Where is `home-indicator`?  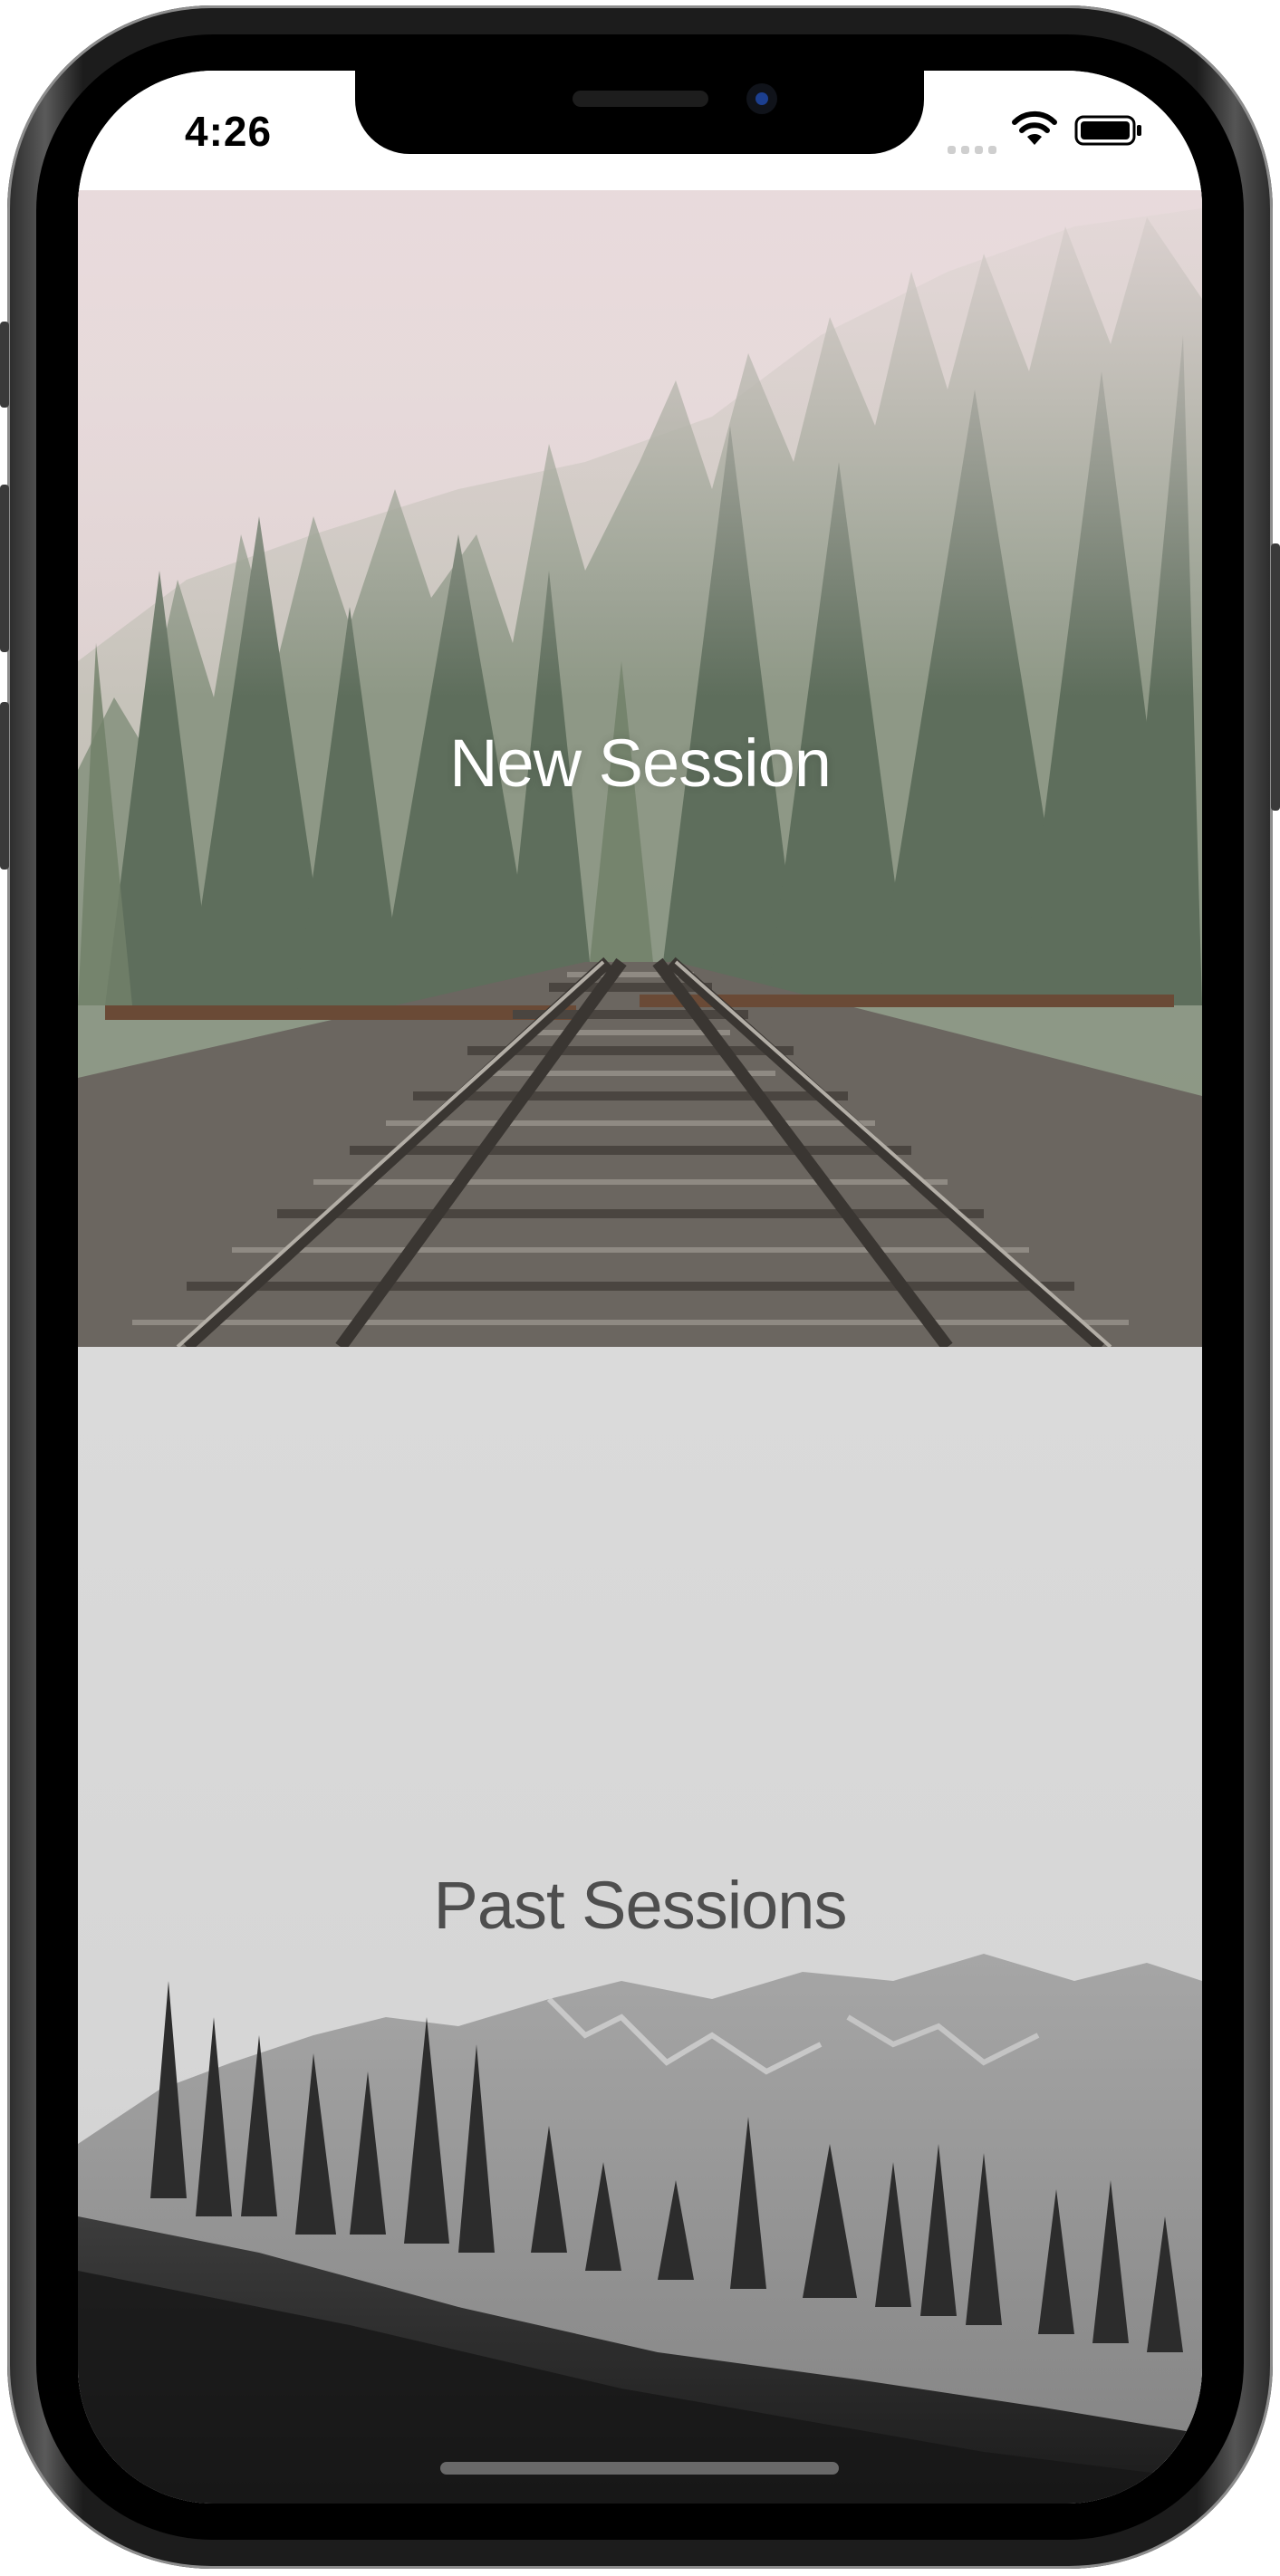 home-indicator is located at coordinates (639, 2468).